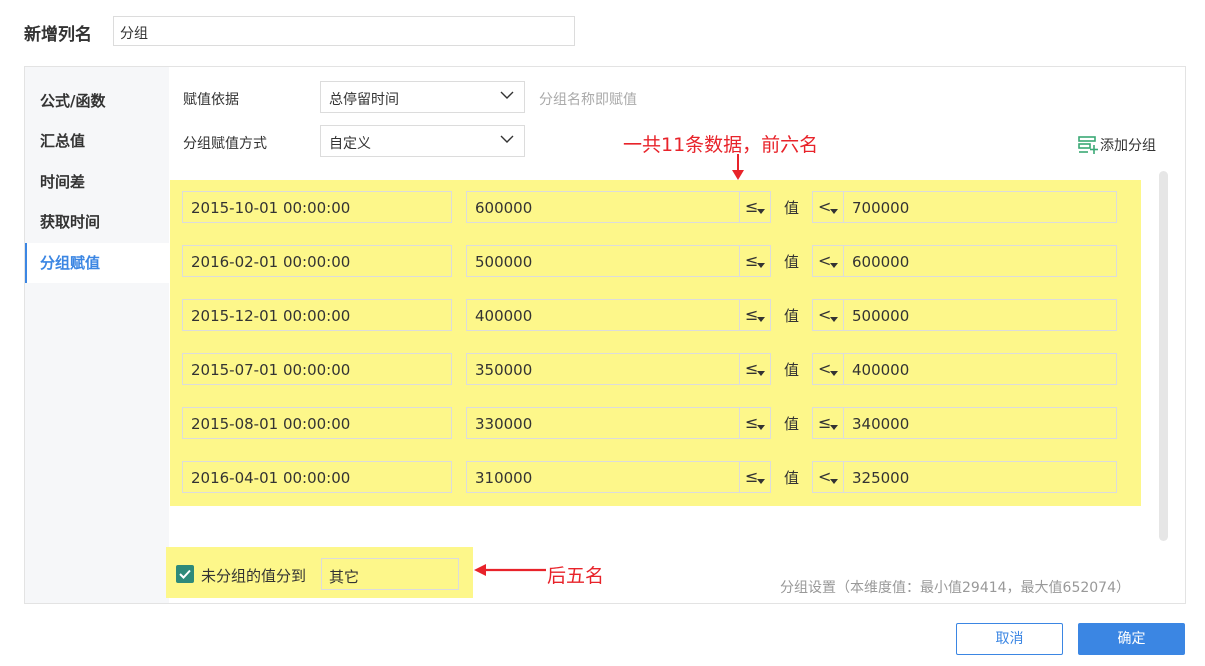 Image resolution: width=1205 pixels, height=666 pixels. I want to click on group-row: 2015-10-01 00:00:00 600000 ≤ 值 < 700000, so click(602, 207).